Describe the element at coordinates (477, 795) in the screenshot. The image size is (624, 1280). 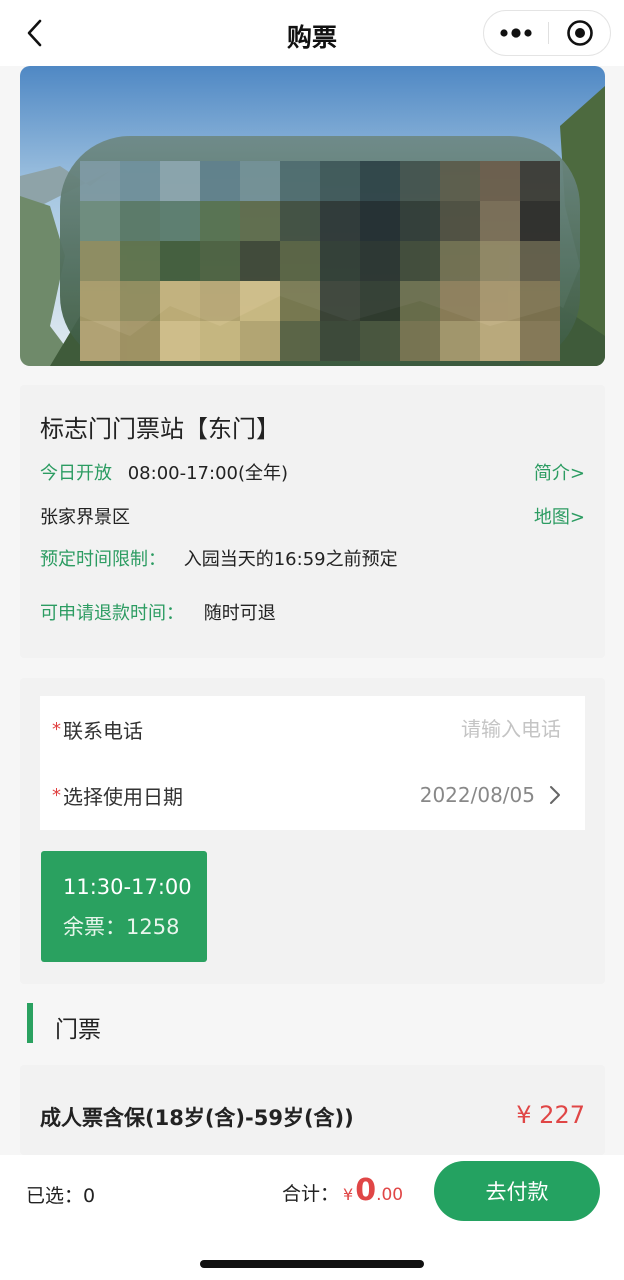
I see `date-value: 2022/08/05` at that location.